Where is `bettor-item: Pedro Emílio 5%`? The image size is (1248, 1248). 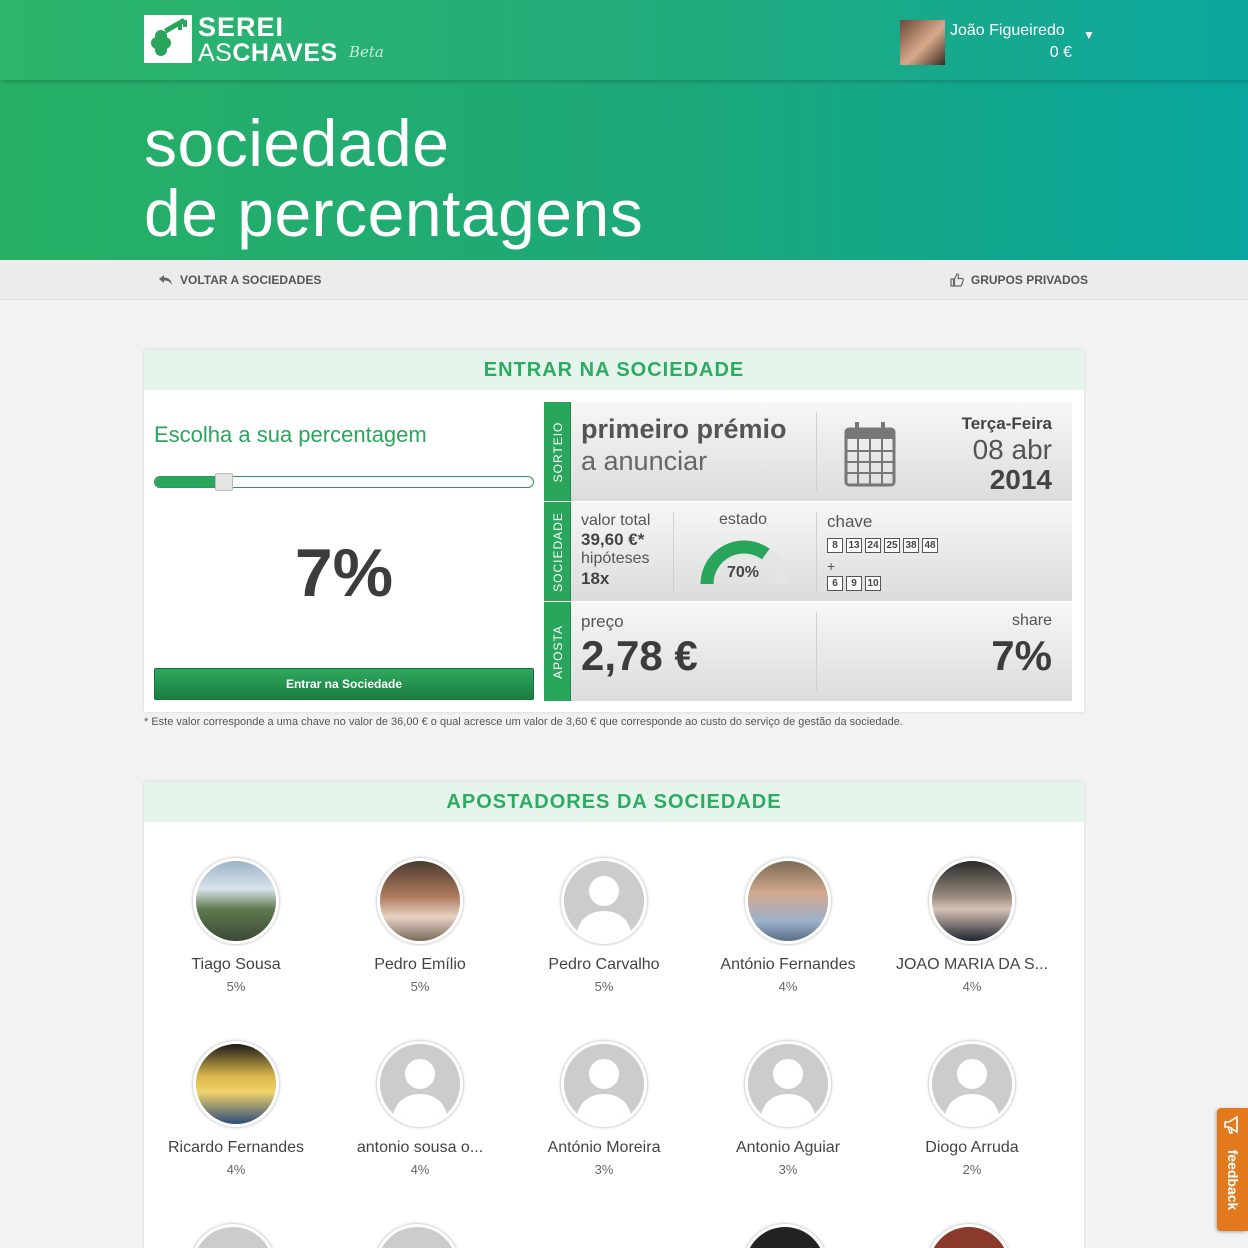
bettor-item: Pedro Emílio 5% is located at coordinates (420, 926).